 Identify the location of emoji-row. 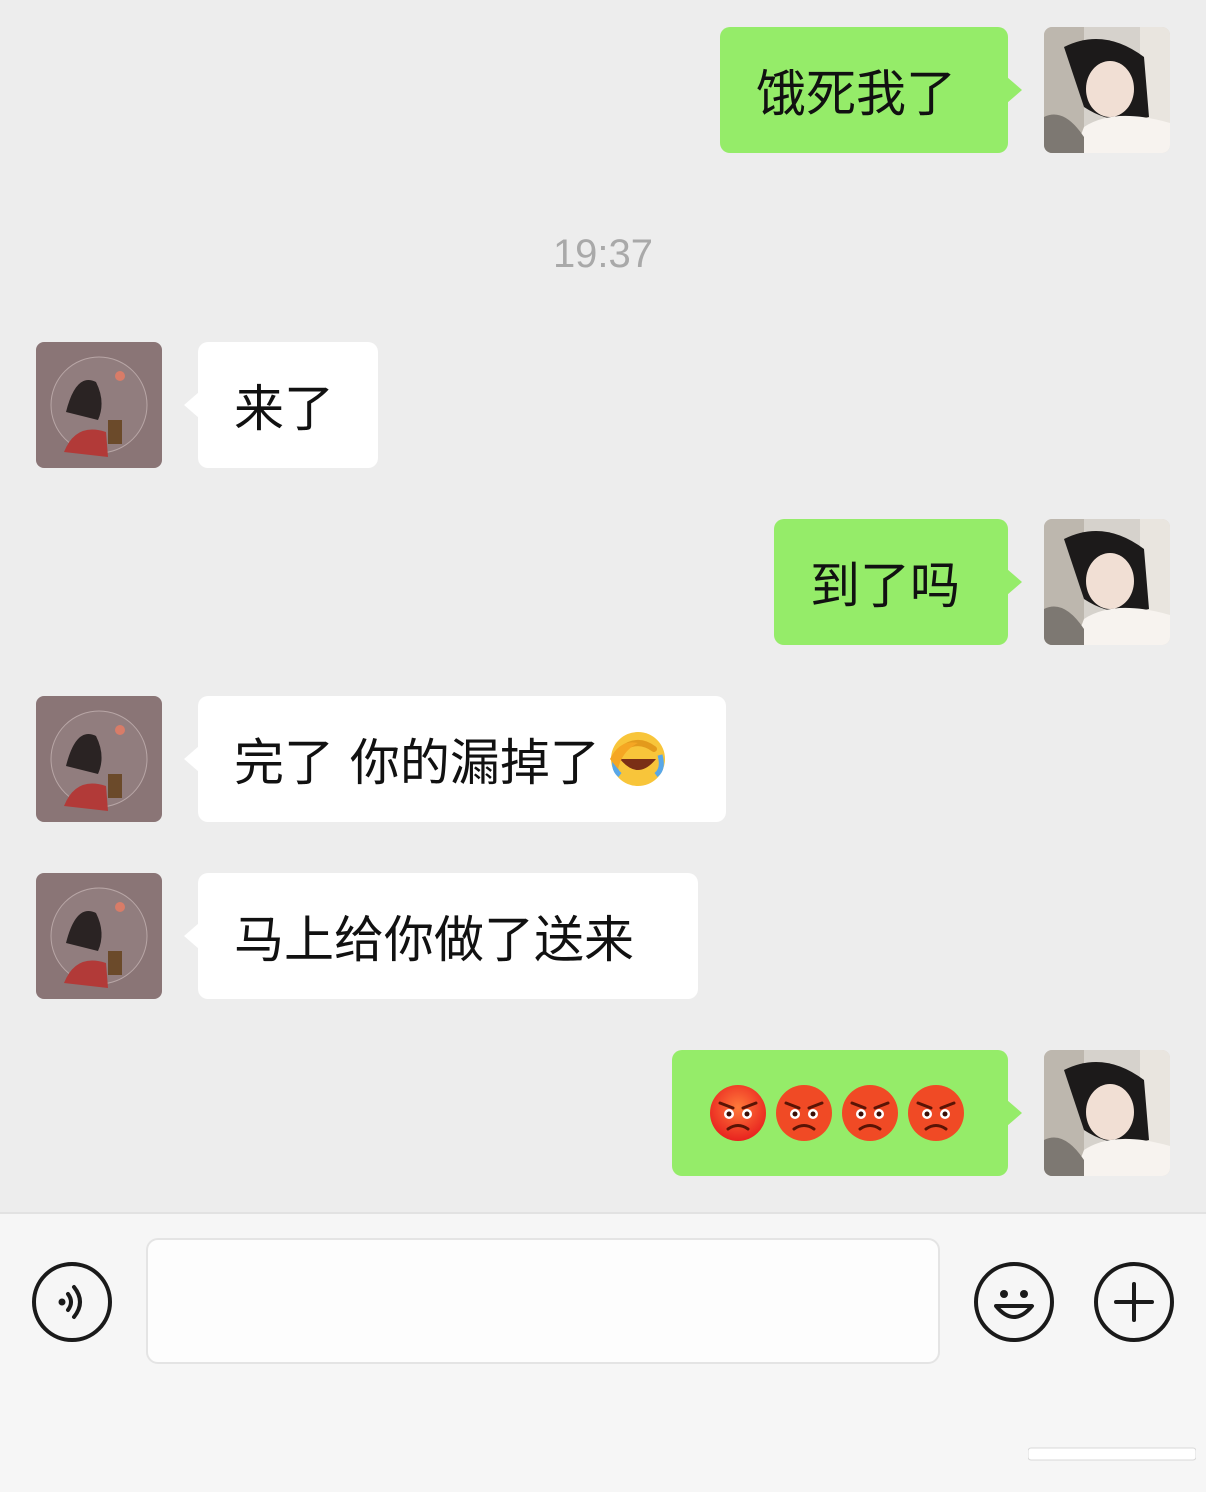
(837, 1113).